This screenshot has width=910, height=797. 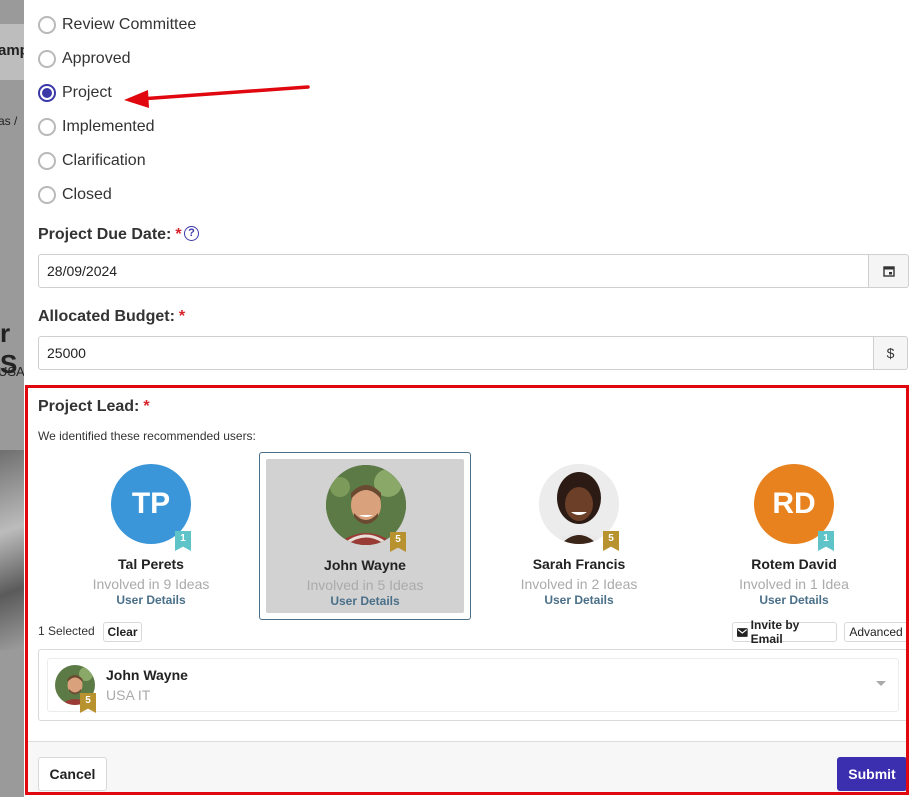 I want to click on question-circle-icon: ?, so click(x=191, y=233).